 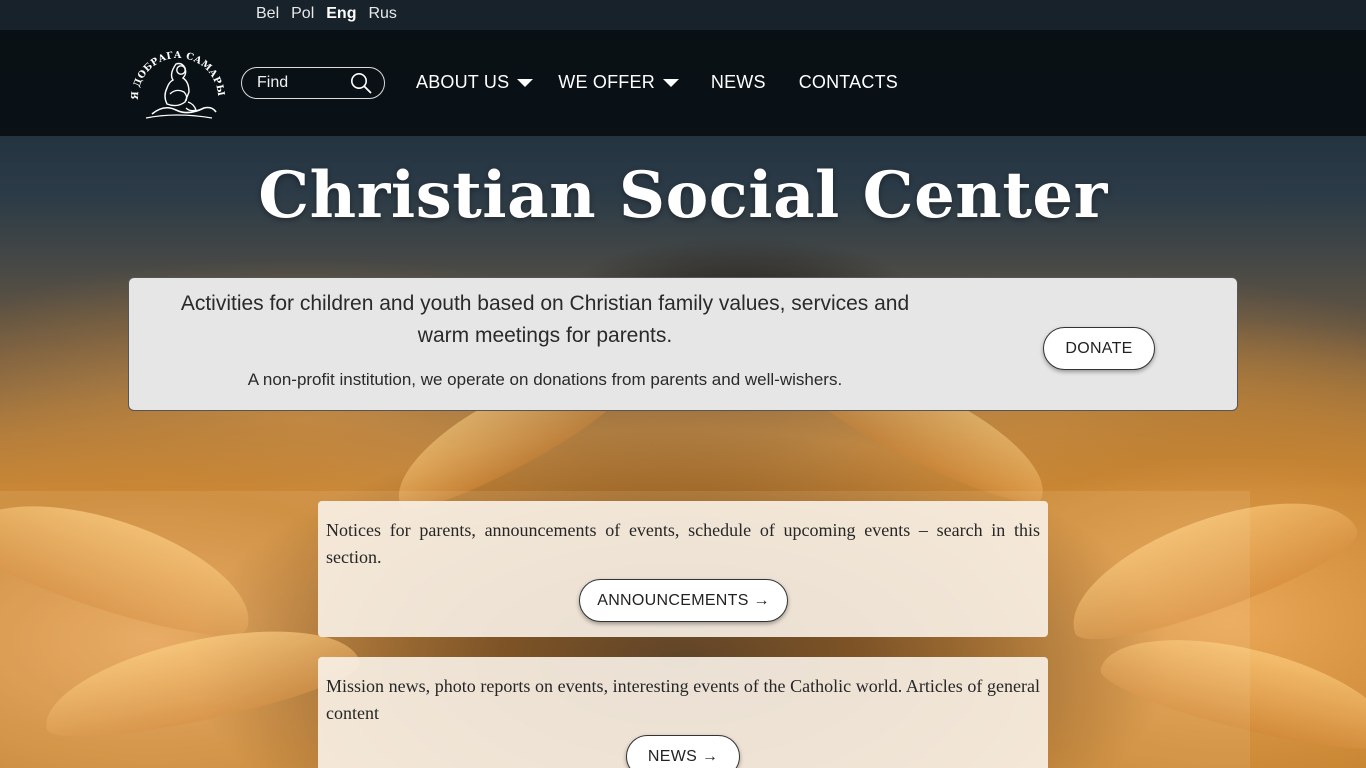 What do you see at coordinates (683, 751) in the screenshot?
I see `news-button: NEWS →` at bounding box center [683, 751].